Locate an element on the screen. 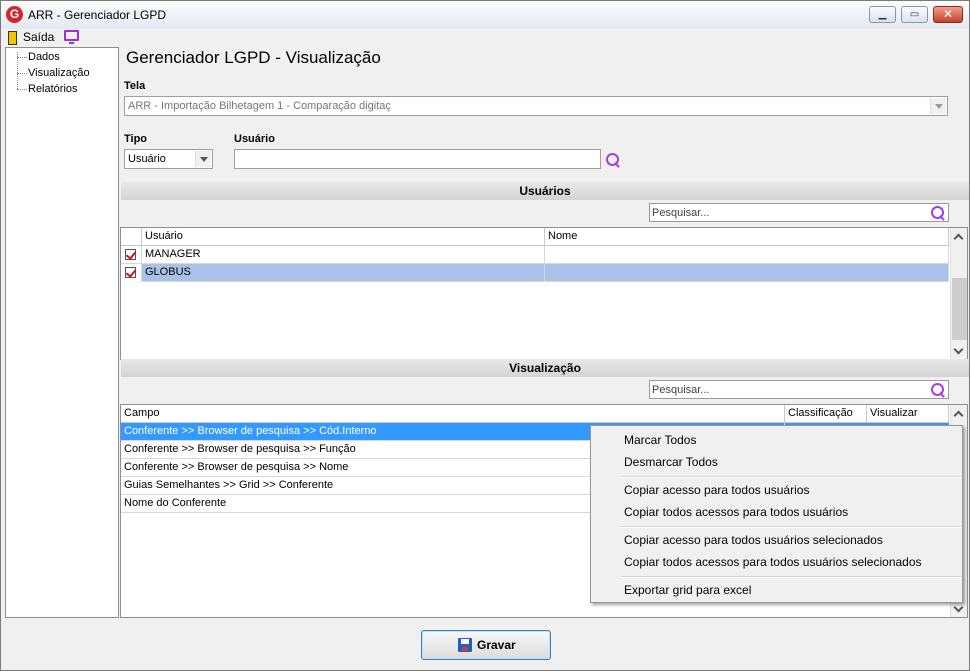  floppy-disk-icon is located at coordinates (465, 645).